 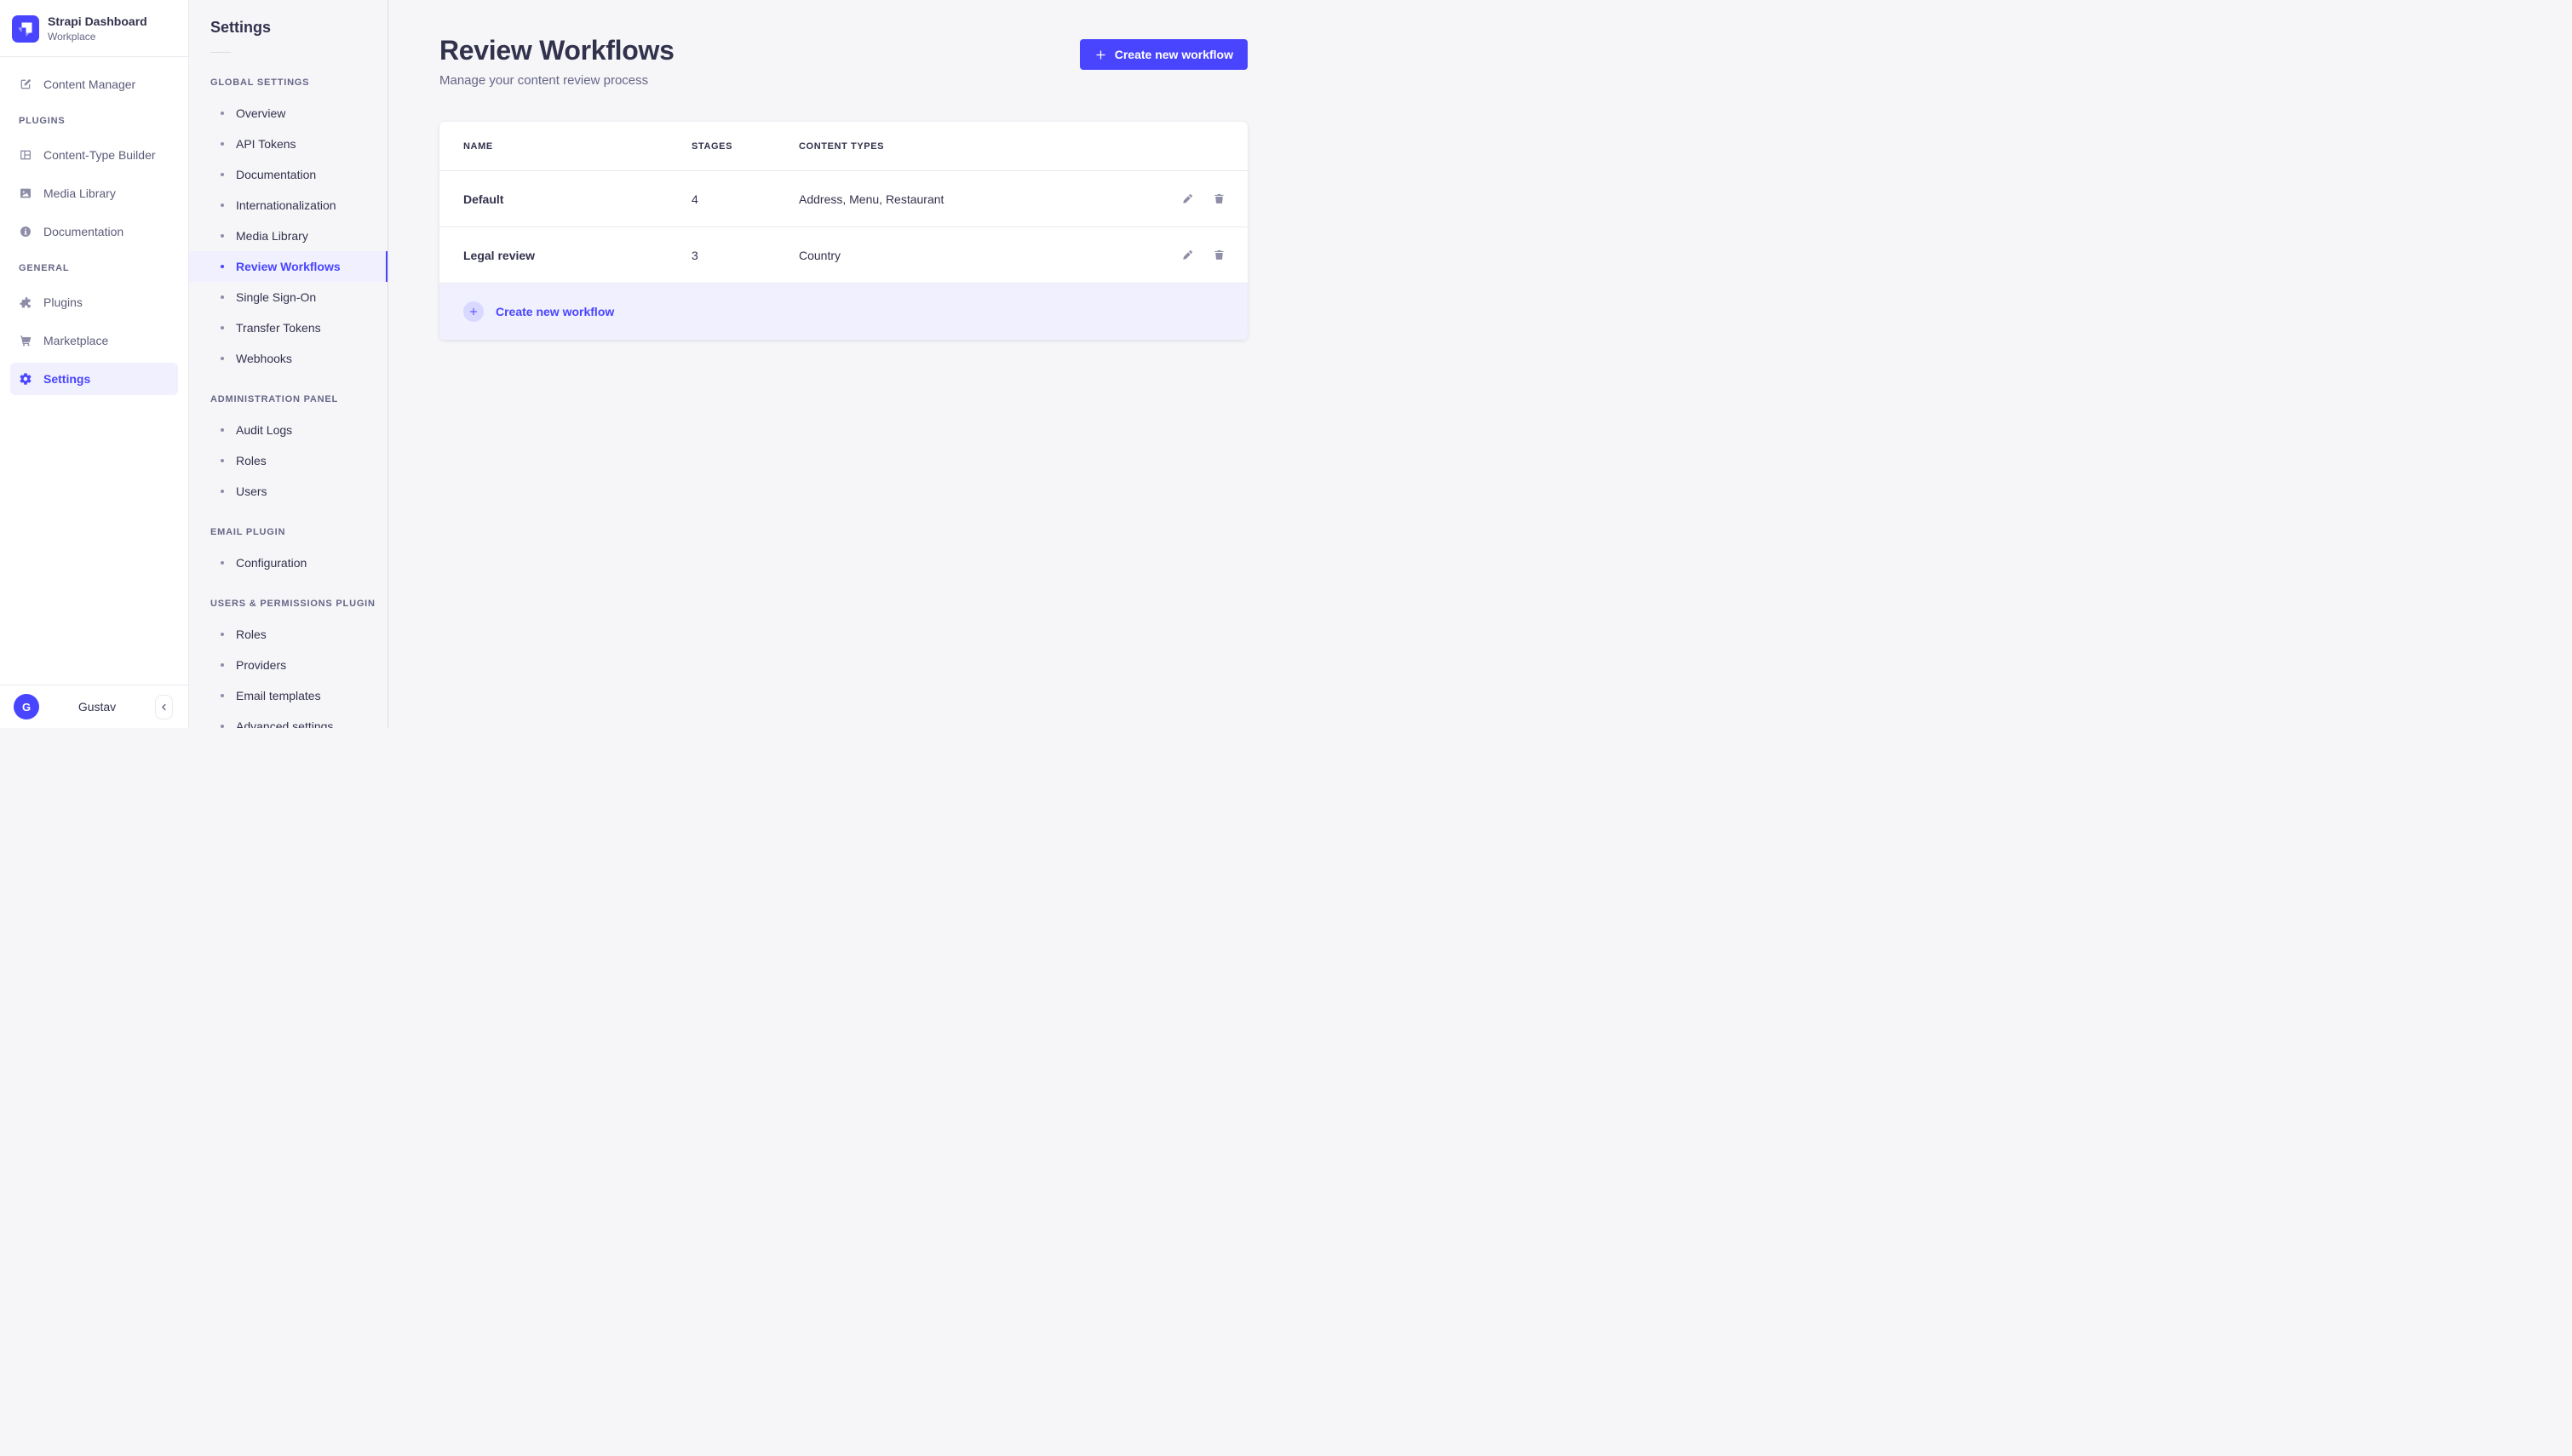 I want to click on column-header-content-types: CONTENT TYPES, so click(x=842, y=146).